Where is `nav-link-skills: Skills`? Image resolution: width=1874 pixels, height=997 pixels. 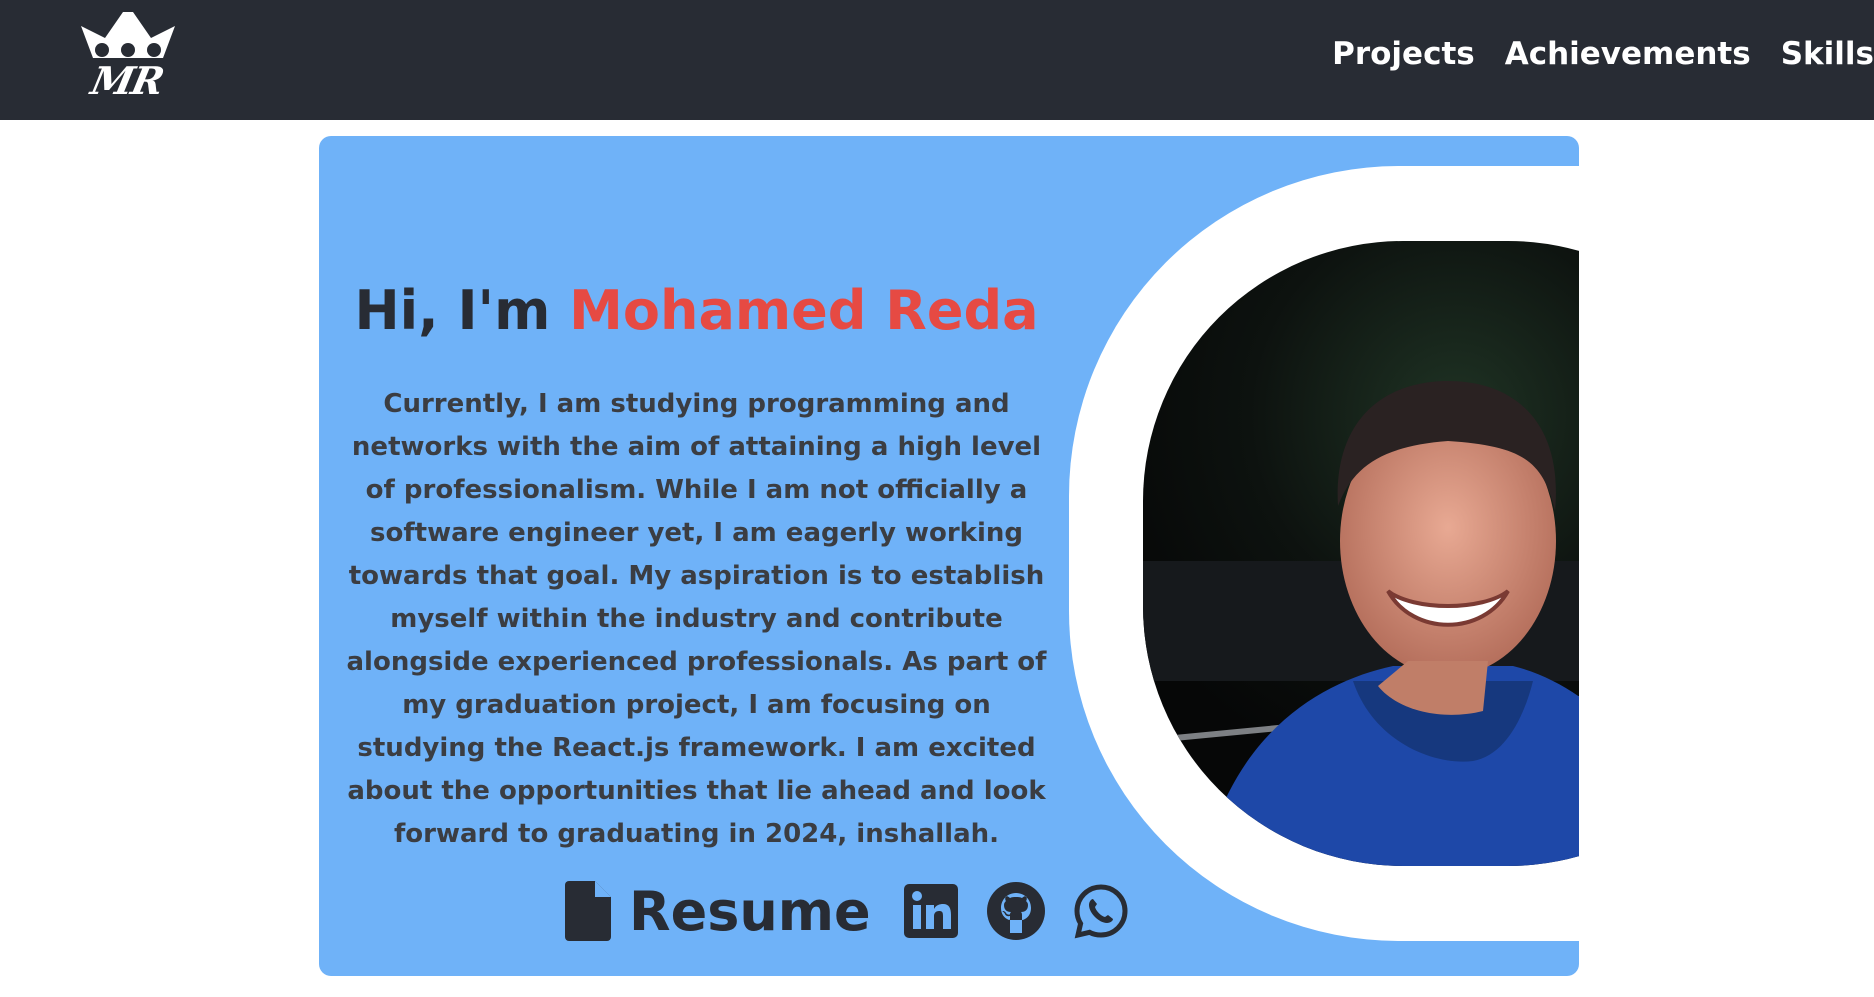
nav-link-skills: Skills is located at coordinates (1827, 54).